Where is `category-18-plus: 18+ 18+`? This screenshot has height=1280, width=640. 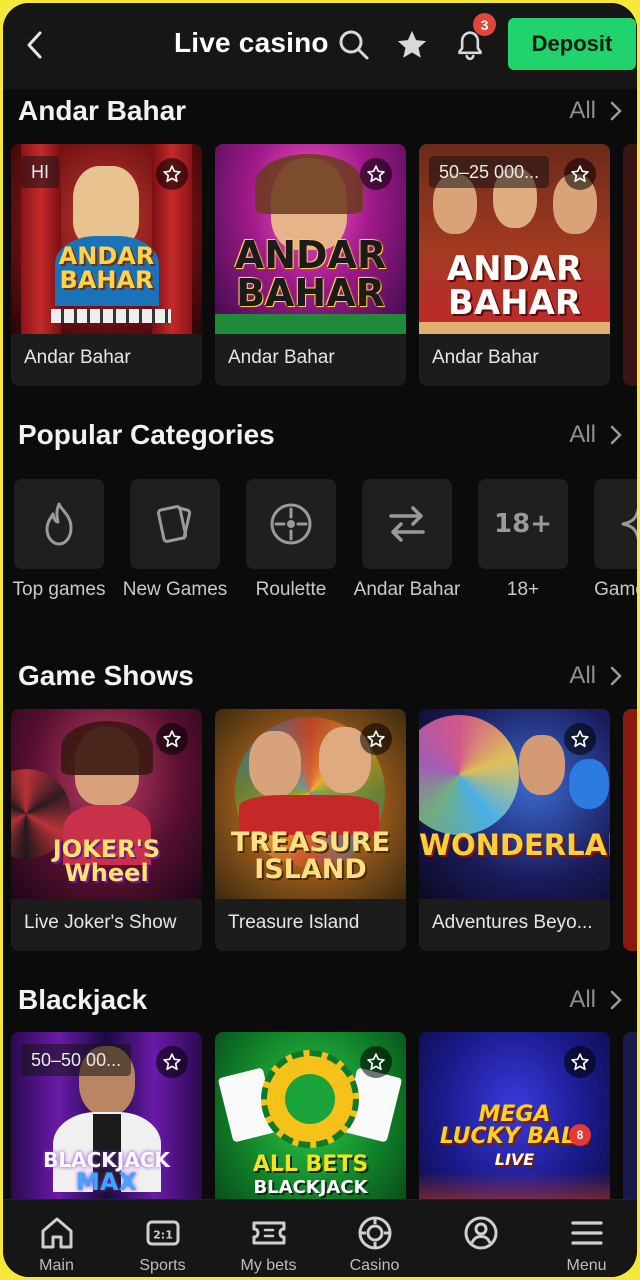
category-18-plus: 18+ 18+ is located at coordinates (523, 541).